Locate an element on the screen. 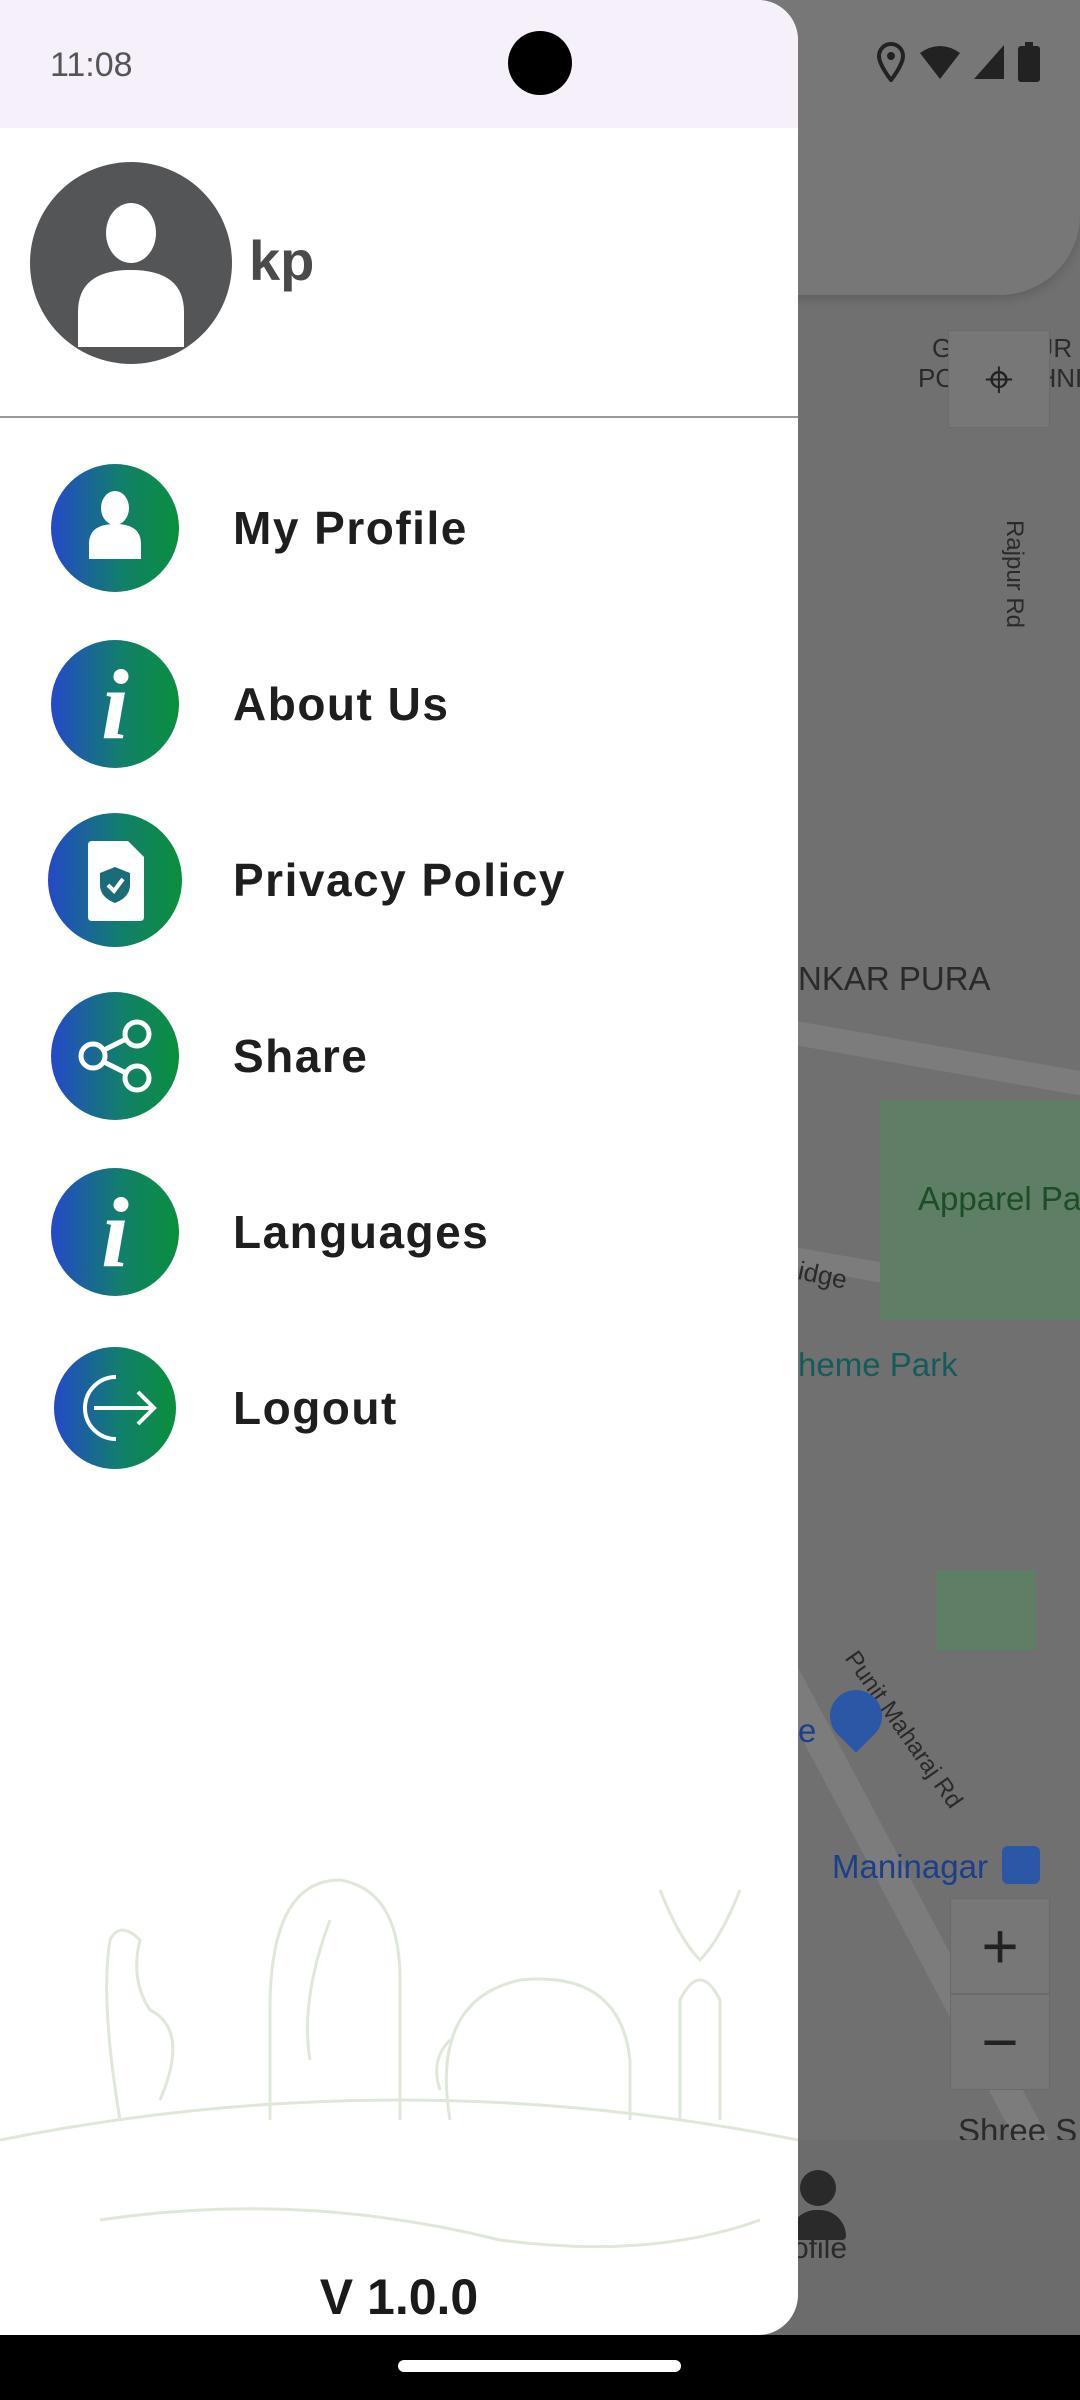  menu-label: Languages is located at coordinates (361, 1232).